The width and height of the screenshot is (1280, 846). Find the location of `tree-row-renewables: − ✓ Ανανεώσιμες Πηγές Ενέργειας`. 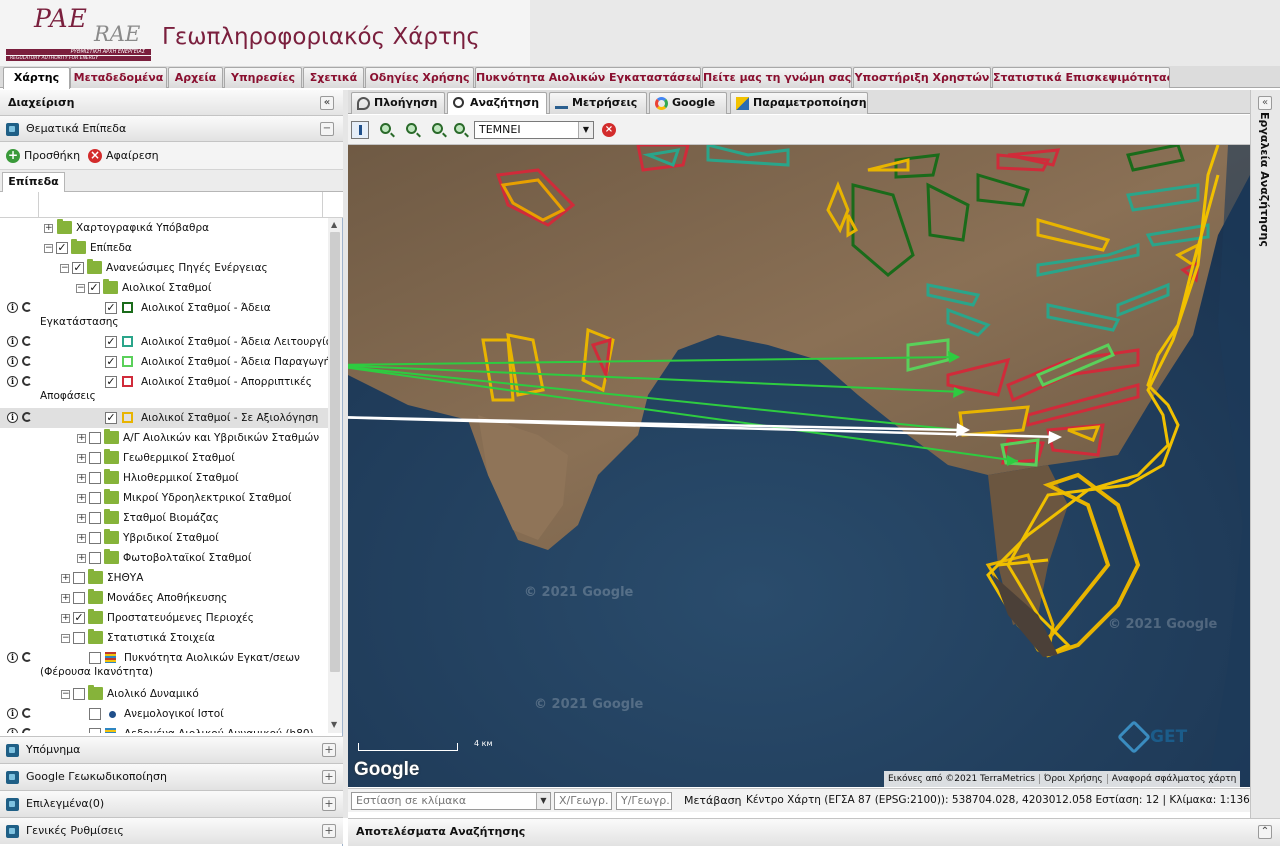

tree-row-renewables: − ✓ Ανανεώσιμες Πηγές Ενέργειας is located at coordinates (164, 268).